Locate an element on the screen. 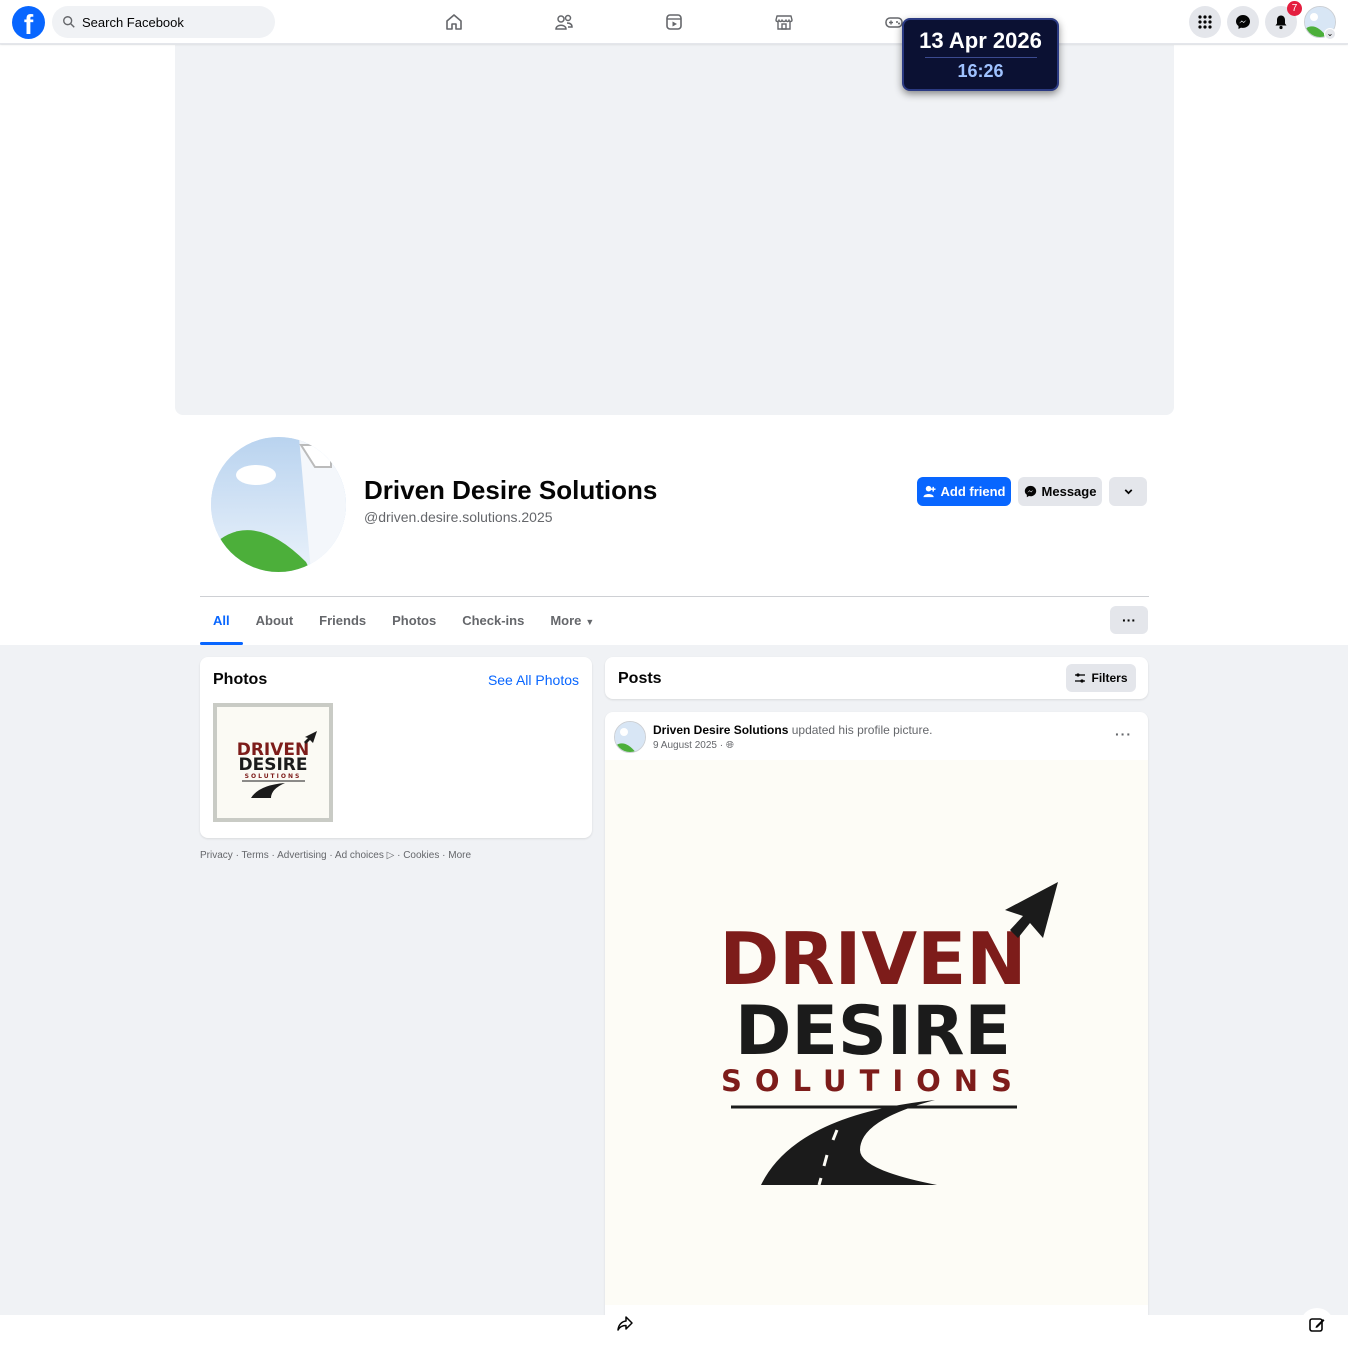 The height and width of the screenshot is (1359, 1348). profile-options-button is located at coordinates (1128, 491).